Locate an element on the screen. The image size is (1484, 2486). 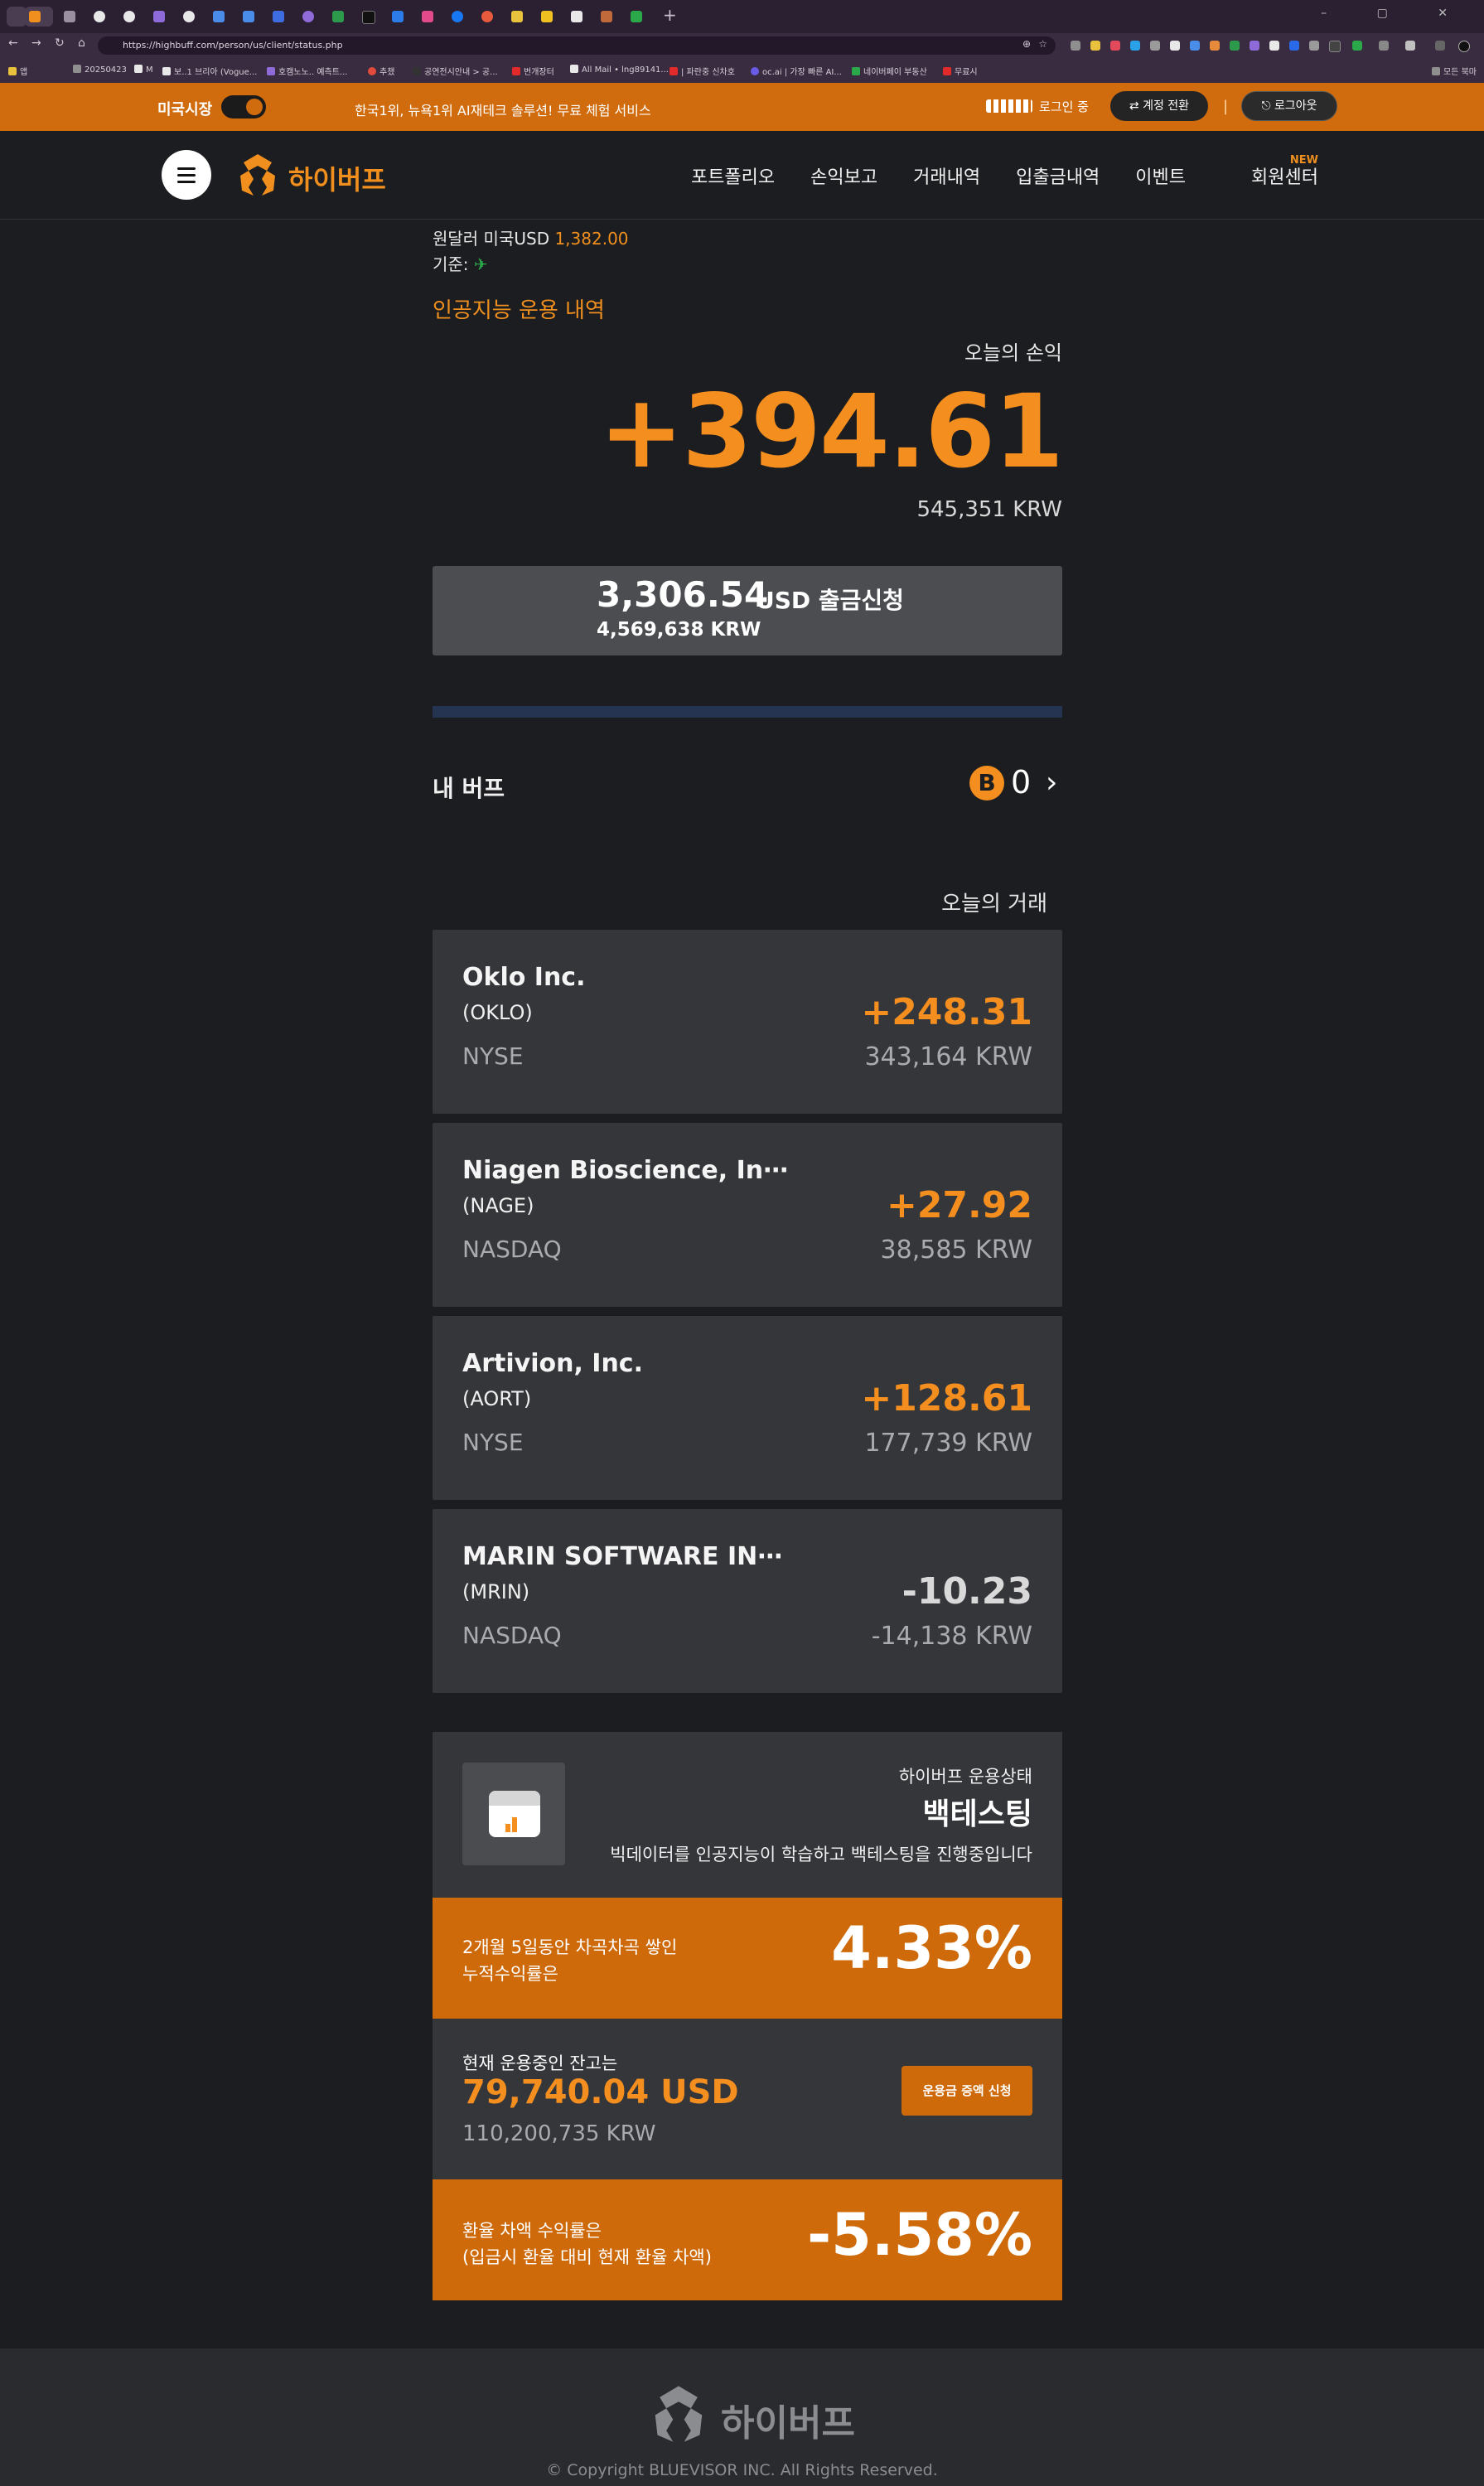
back-icon: ← is located at coordinates (13, 43).